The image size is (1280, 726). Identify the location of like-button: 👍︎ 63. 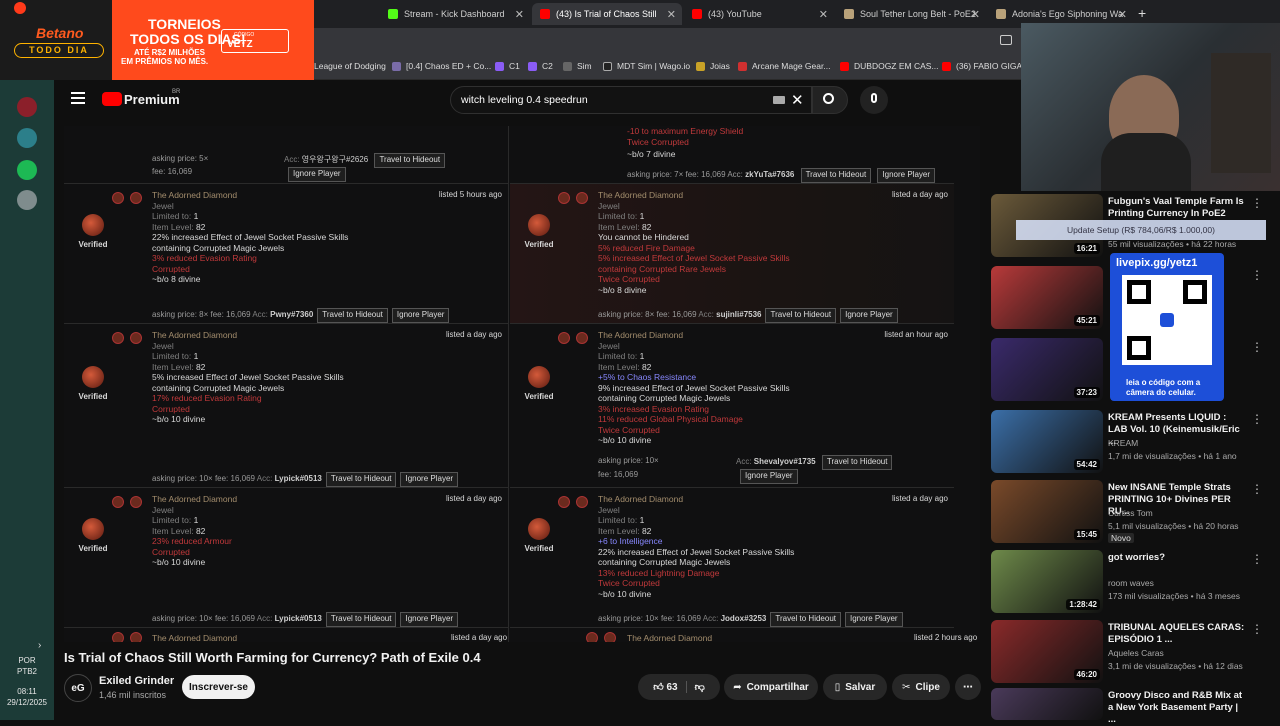
(665, 687).